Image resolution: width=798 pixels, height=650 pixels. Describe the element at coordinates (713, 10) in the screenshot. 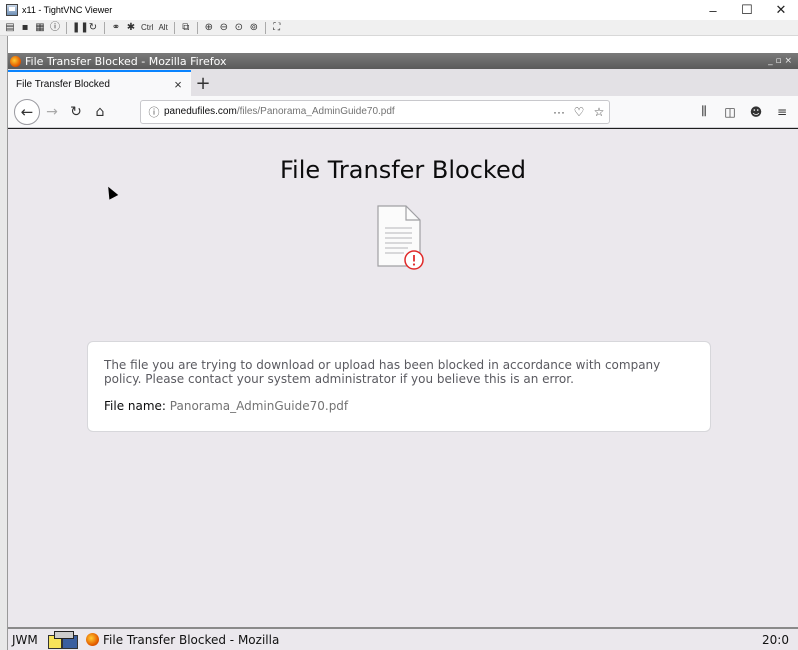

I see `vnc-minimize-button: –` at that location.